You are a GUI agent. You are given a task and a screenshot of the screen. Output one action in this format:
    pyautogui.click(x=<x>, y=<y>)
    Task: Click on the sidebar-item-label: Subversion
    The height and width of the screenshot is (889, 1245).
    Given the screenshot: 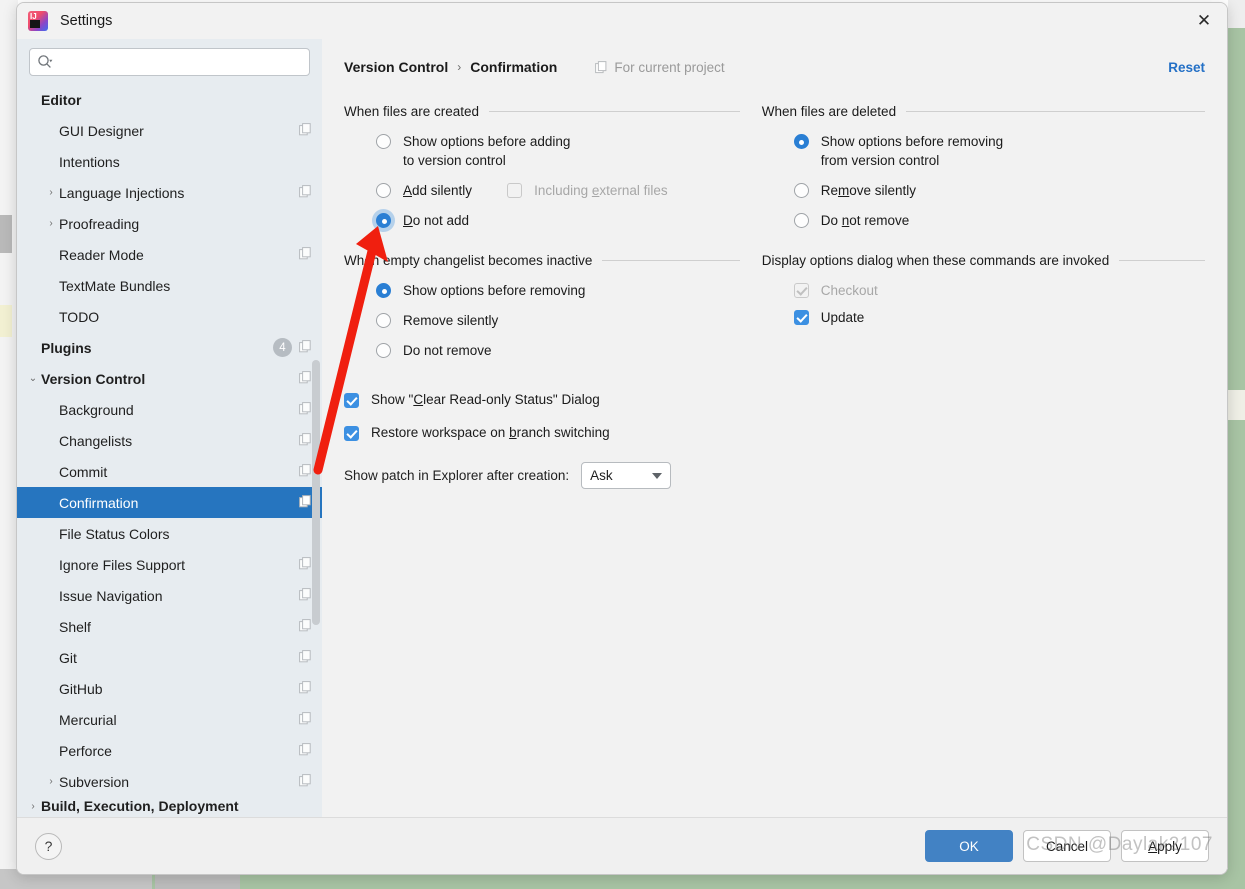 What is the action you would take?
    pyautogui.click(x=94, y=781)
    